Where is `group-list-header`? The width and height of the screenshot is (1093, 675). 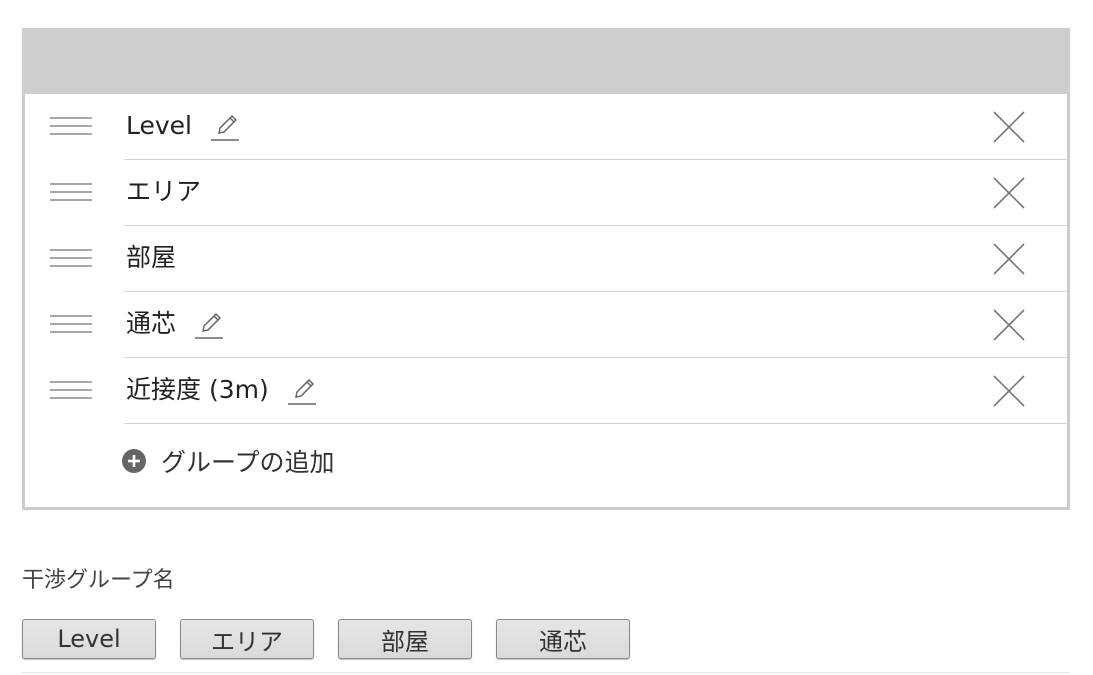 group-list-header is located at coordinates (546, 61).